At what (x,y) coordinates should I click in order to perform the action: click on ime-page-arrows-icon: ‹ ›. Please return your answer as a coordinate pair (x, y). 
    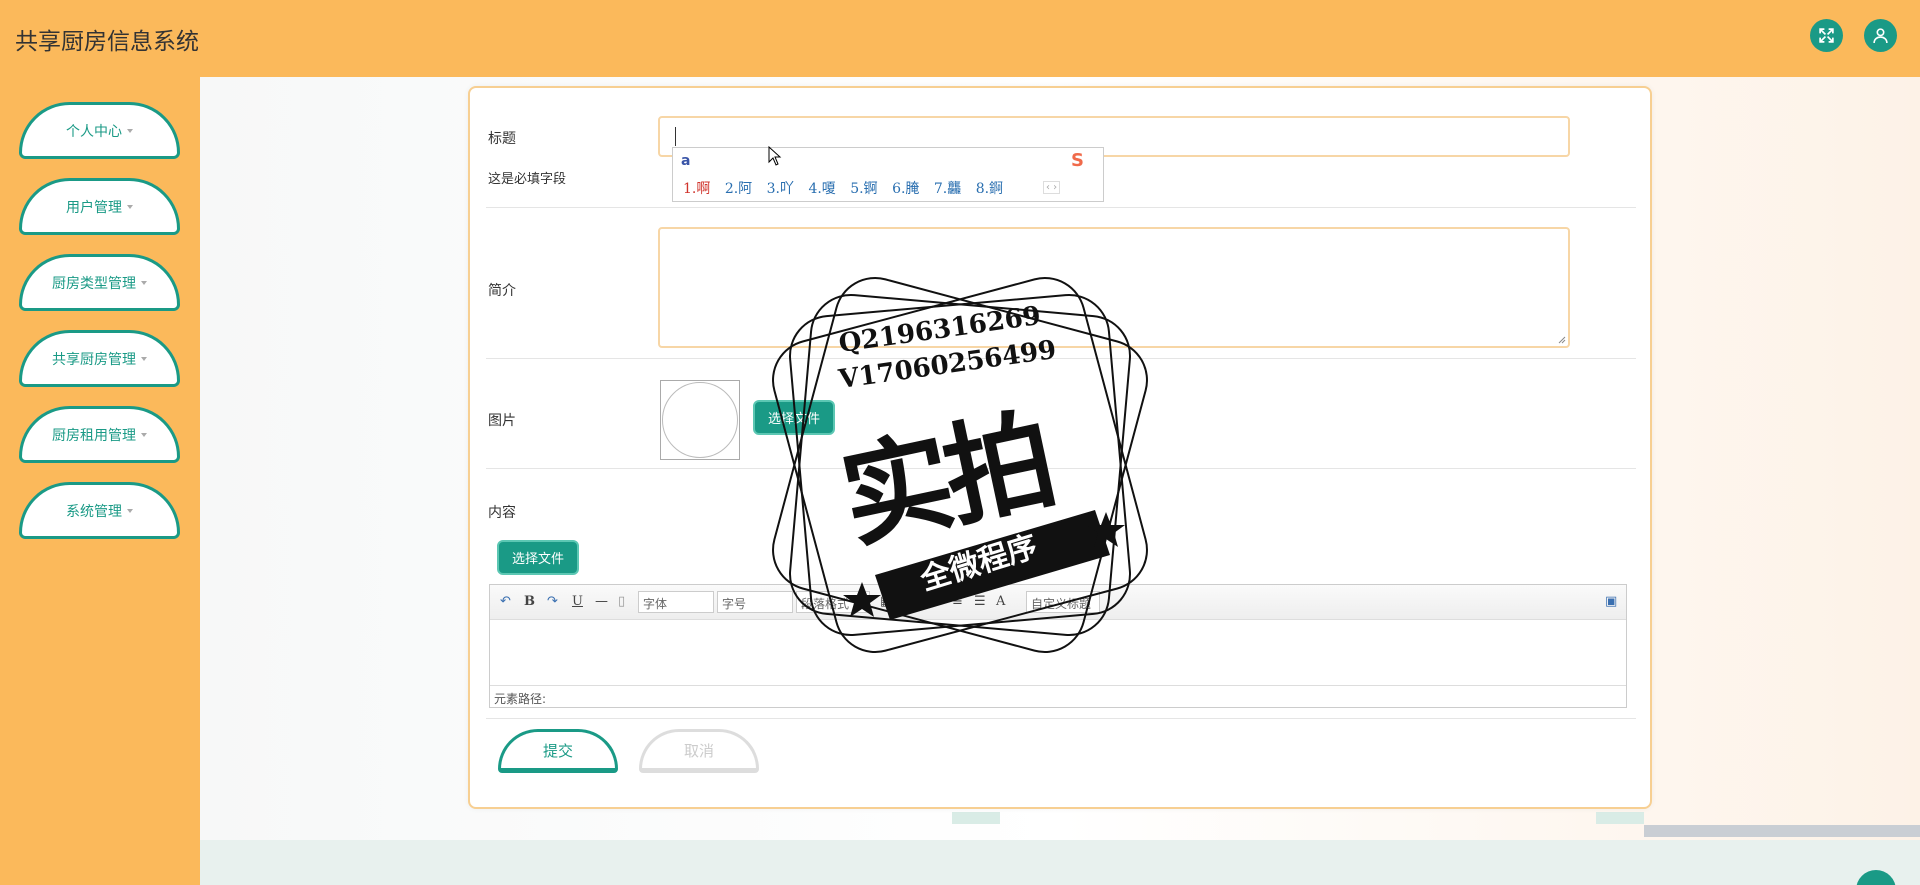
    Looking at the image, I should click on (1052, 187).